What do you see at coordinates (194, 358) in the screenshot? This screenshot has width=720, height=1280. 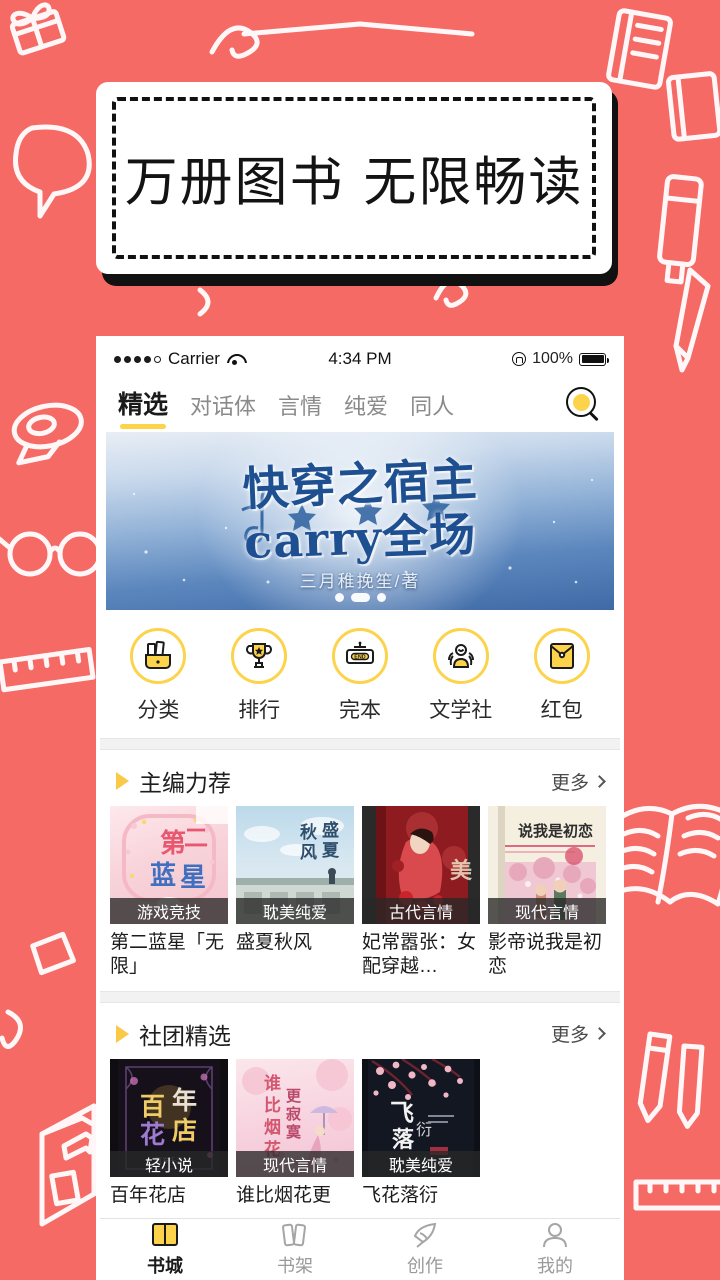 I see `carrier-label: Carrier` at bounding box center [194, 358].